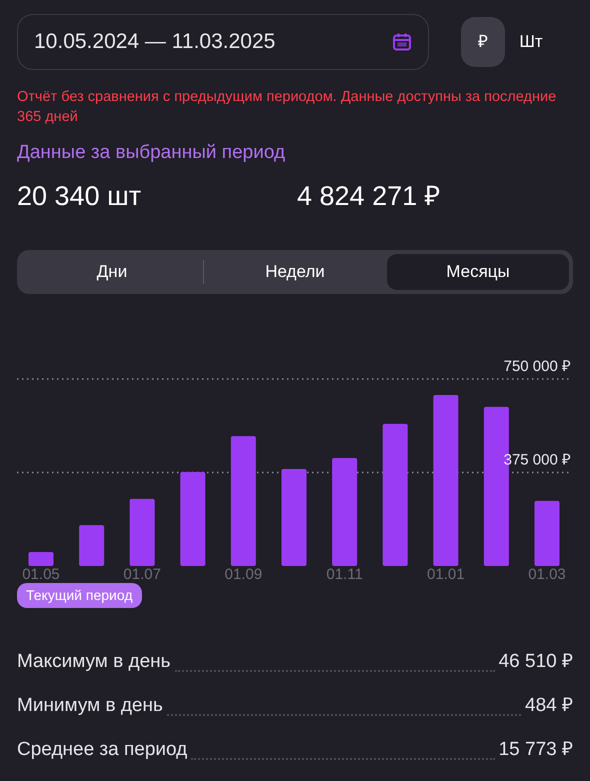 The width and height of the screenshot is (590, 781). Describe the element at coordinates (41, 575) in the screenshot. I see `axis-label: 01.05` at that location.